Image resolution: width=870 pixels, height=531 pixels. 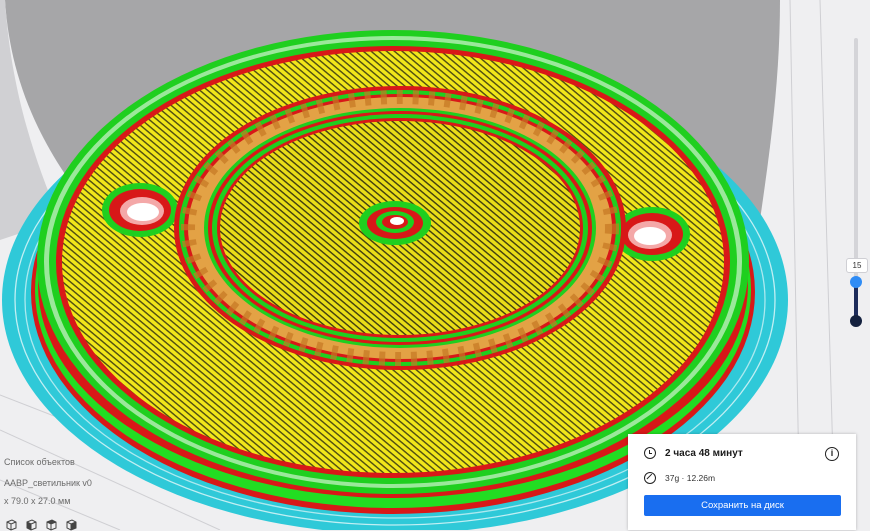 I want to click on view-3d-icon, so click(x=11, y=524).